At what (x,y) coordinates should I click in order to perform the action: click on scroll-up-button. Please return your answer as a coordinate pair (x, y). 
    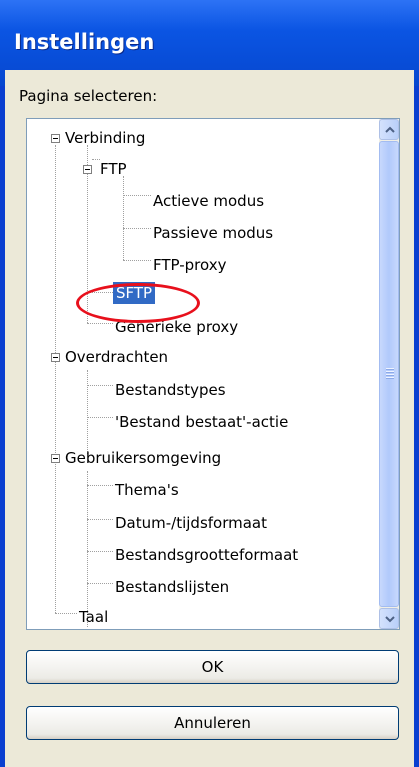
    Looking at the image, I should click on (389, 129).